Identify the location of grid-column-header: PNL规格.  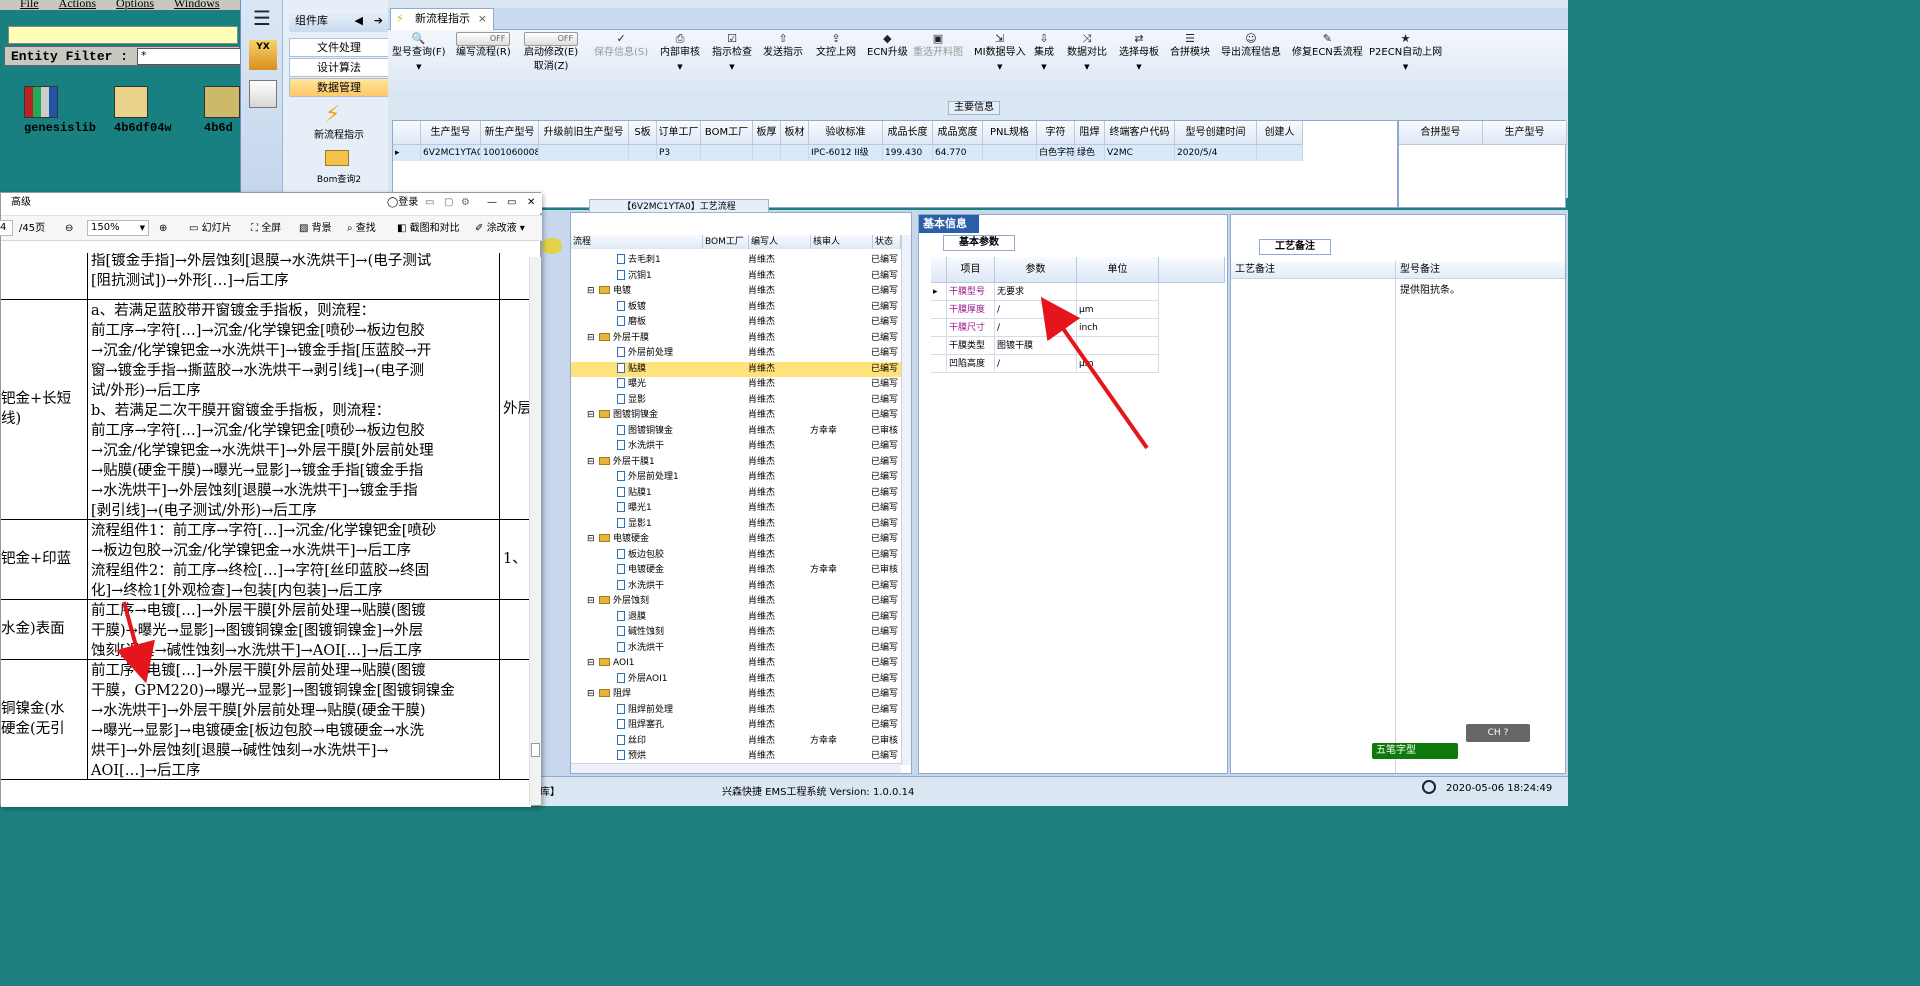
(1010, 133).